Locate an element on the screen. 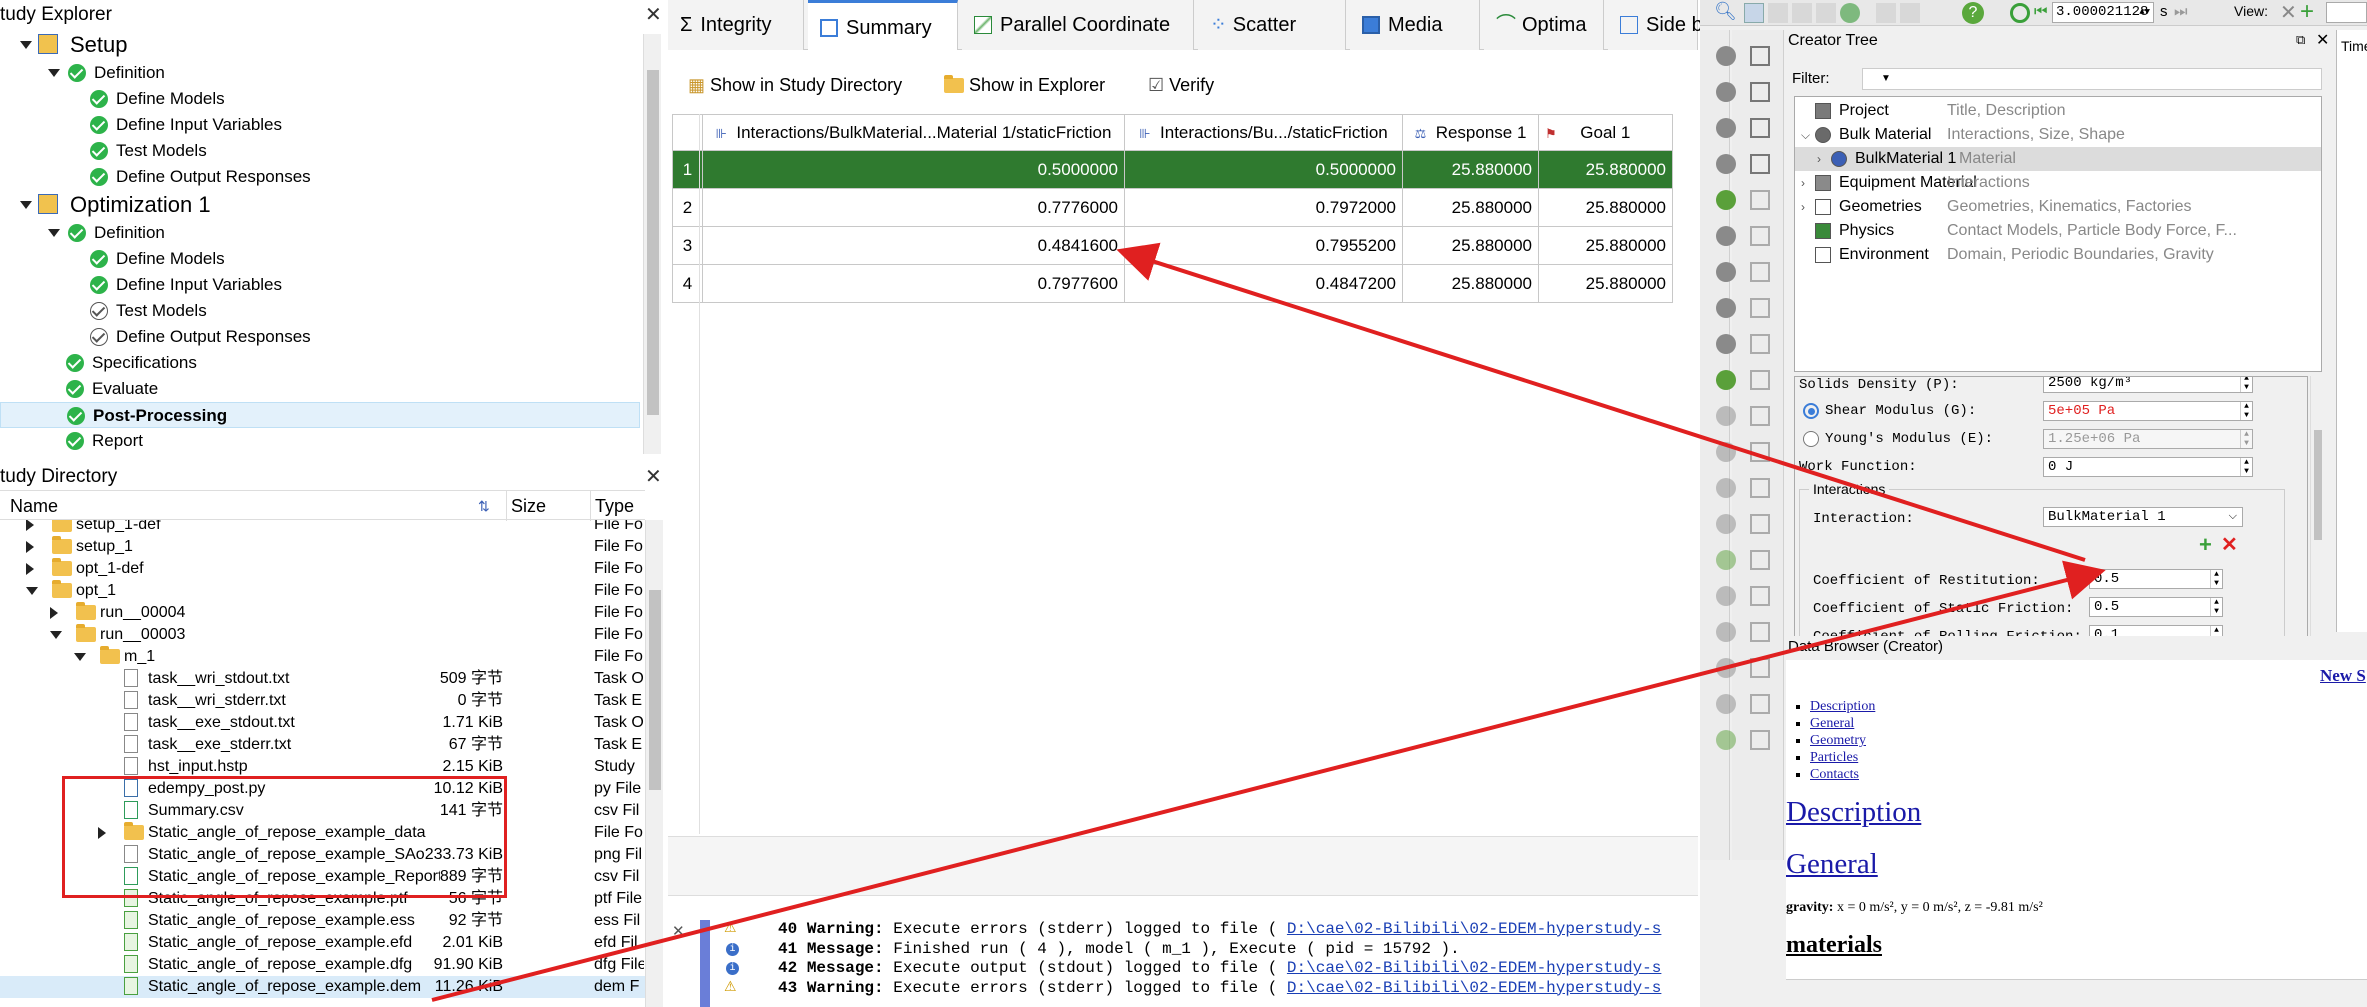 The image size is (2367, 1007). arrow-to-table is located at coordinates (1601, 402).